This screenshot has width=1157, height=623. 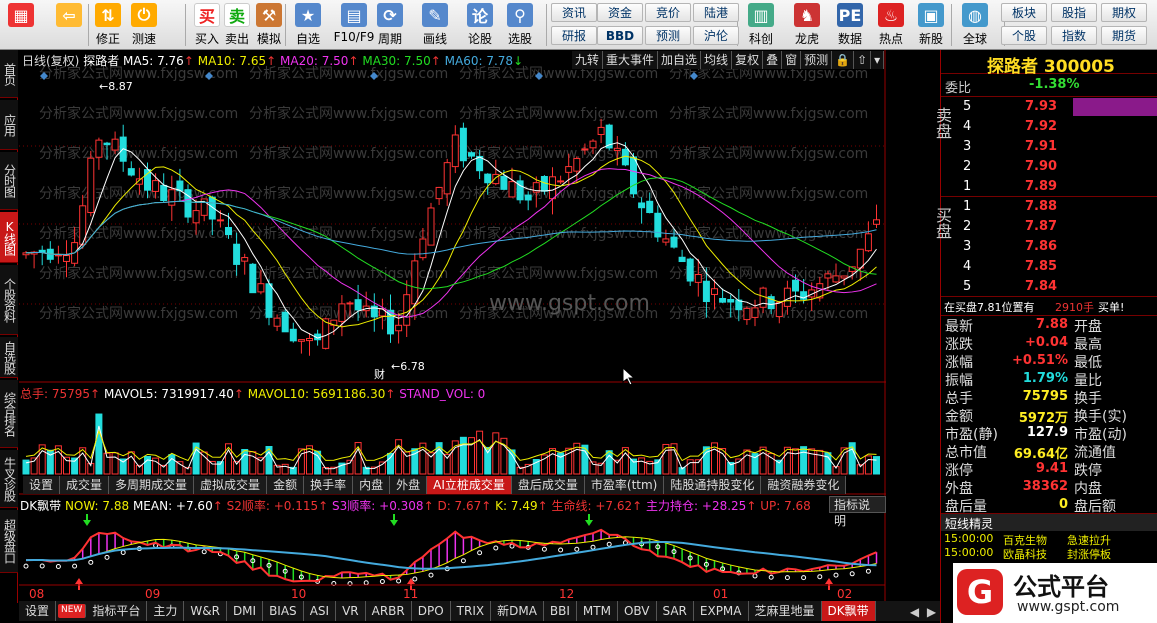 I want to click on volume-tab: 市盈率(ttm), so click(x=625, y=485).